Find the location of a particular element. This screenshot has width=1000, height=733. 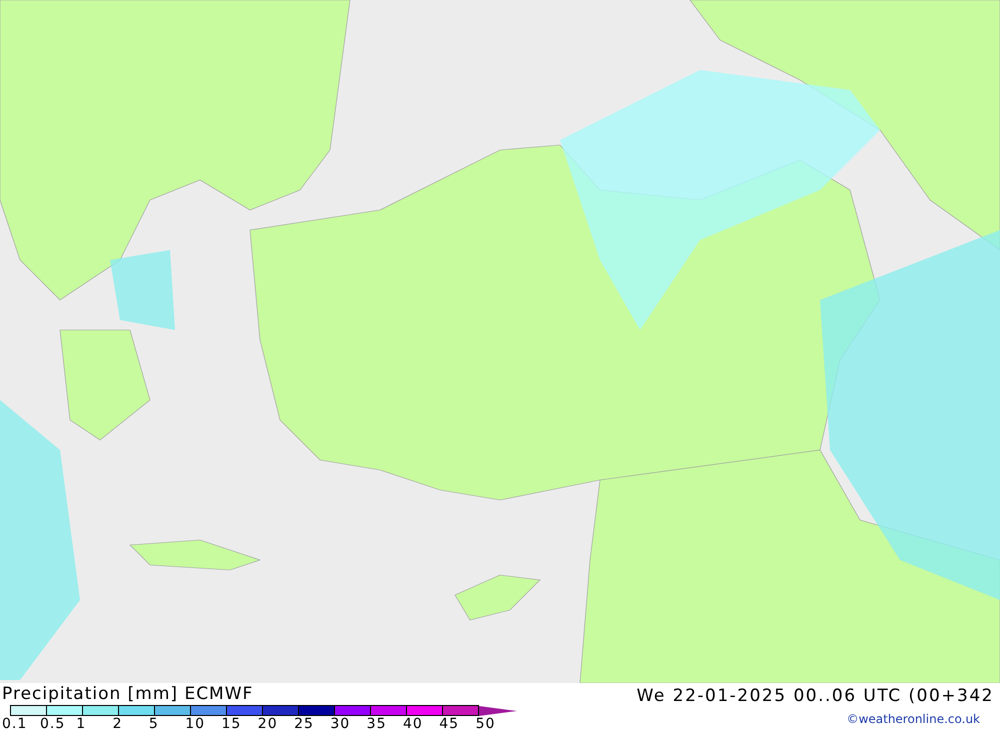

scale-label: 5 is located at coordinates (154, 724).